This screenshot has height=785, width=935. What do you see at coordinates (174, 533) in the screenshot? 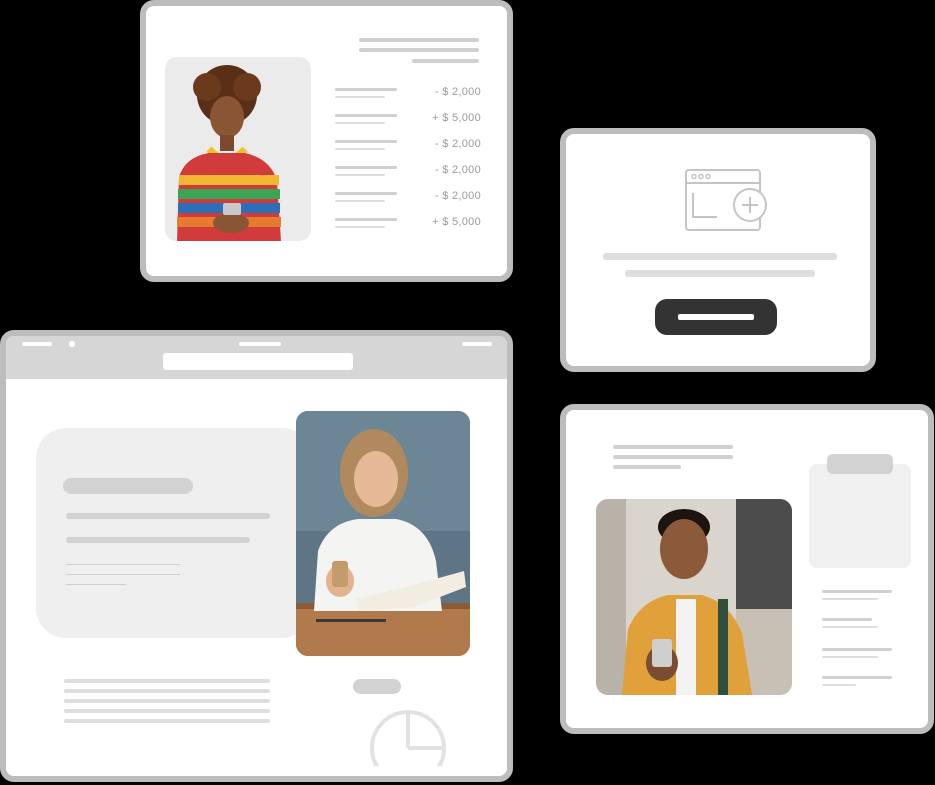
I see `content-panel` at bounding box center [174, 533].